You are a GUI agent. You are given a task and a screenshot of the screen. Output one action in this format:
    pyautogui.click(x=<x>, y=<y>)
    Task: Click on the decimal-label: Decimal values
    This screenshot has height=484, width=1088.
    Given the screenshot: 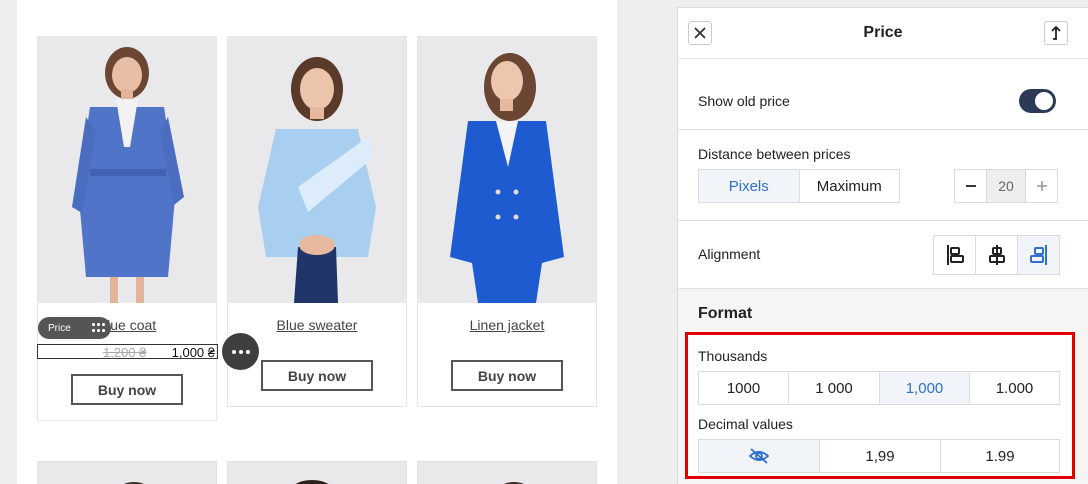 What is the action you would take?
    pyautogui.click(x=745, y=424)
    